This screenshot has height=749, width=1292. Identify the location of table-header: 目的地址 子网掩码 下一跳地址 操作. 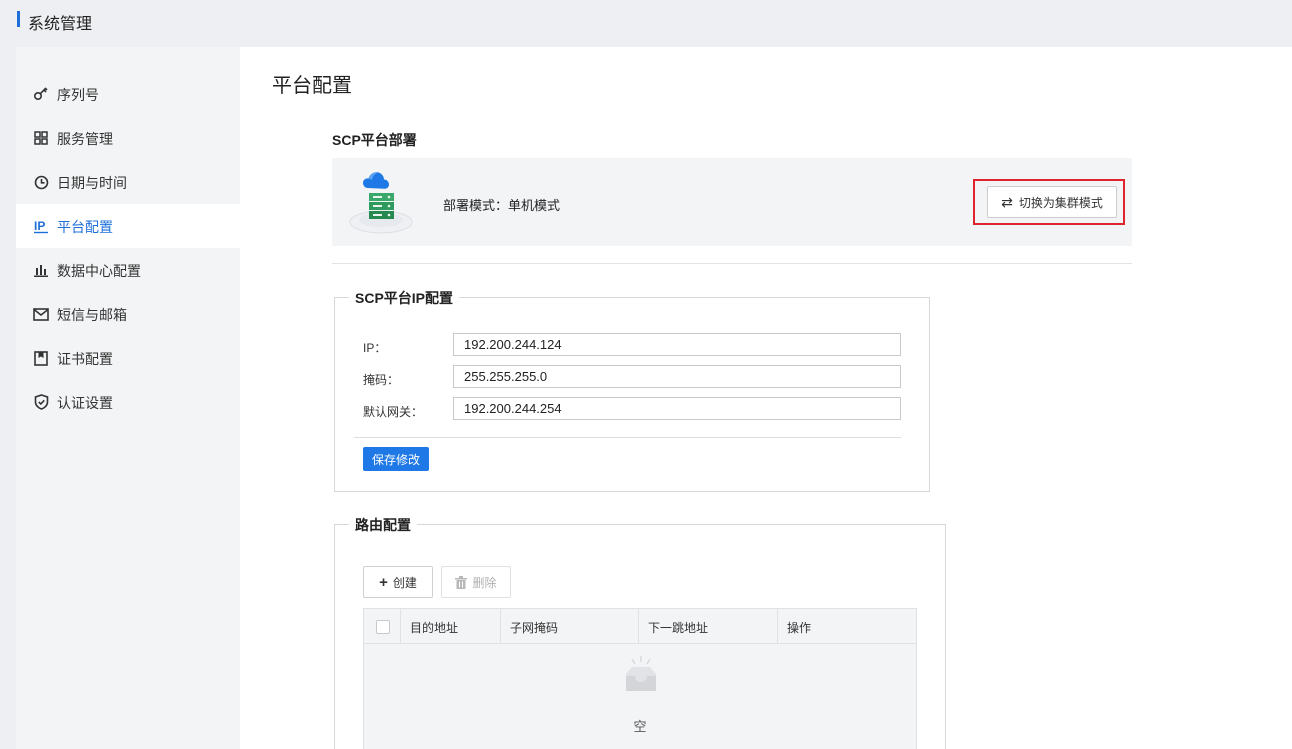
(640, 626).